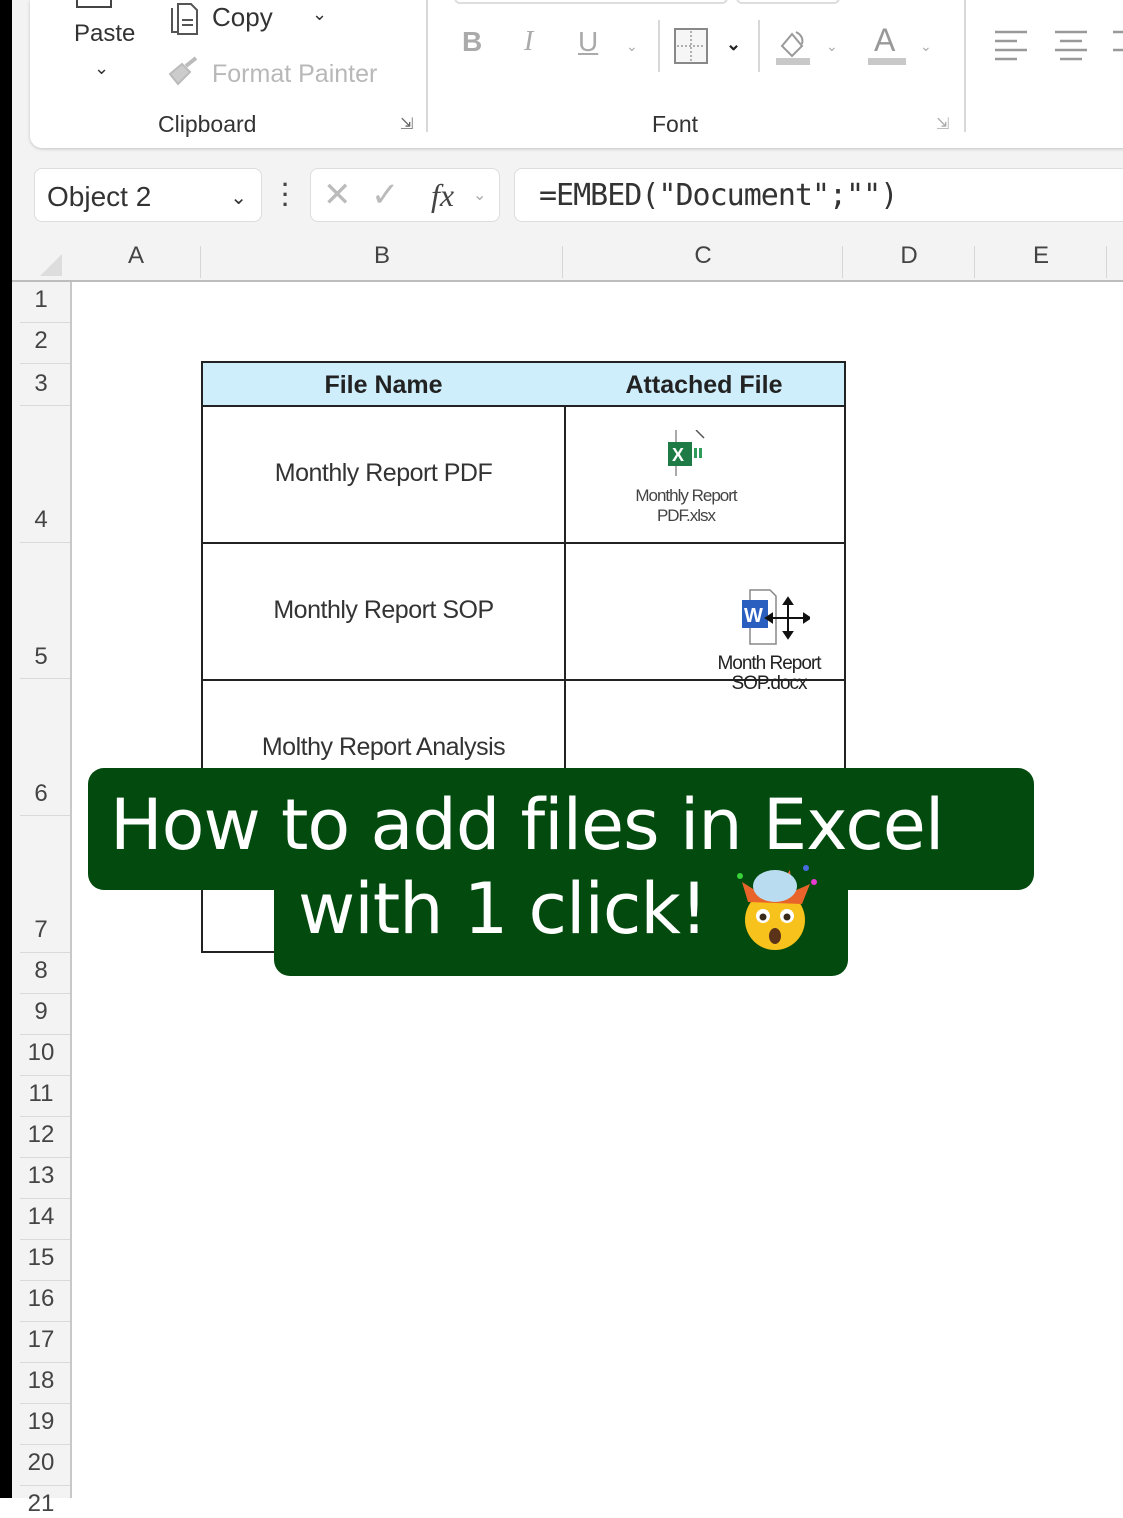 This screenshot has width=1123, height=1518. I want to click on row-header-19: 19, so click(41, 1422).